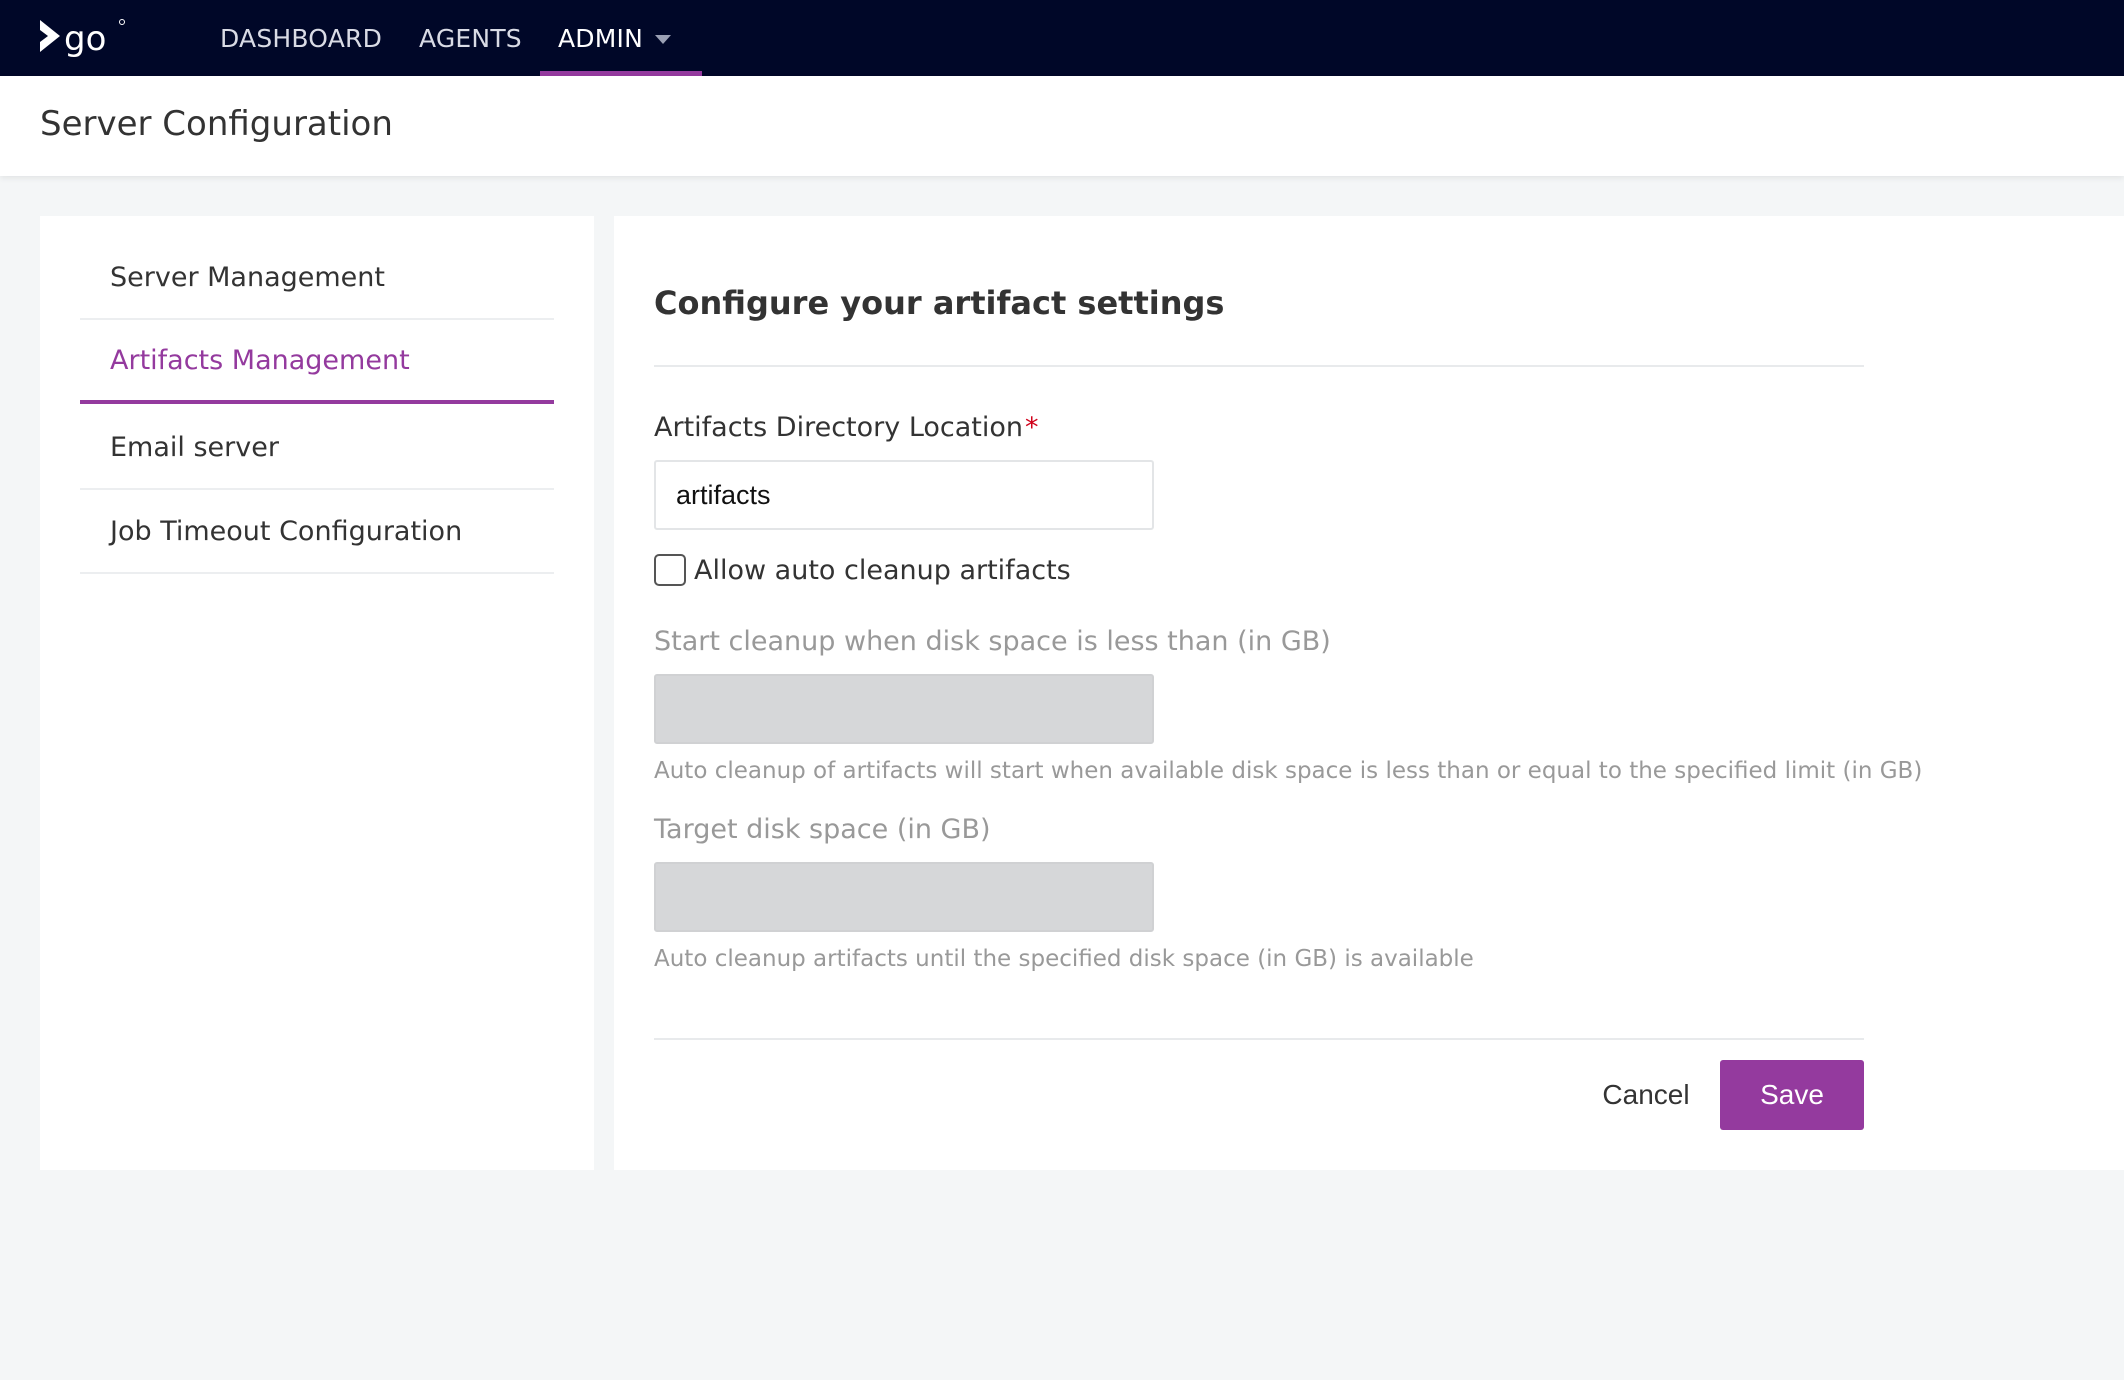 The image size is (2124, 1380). I want to click on auto-cleanup-checkbox, so click(670, 570).